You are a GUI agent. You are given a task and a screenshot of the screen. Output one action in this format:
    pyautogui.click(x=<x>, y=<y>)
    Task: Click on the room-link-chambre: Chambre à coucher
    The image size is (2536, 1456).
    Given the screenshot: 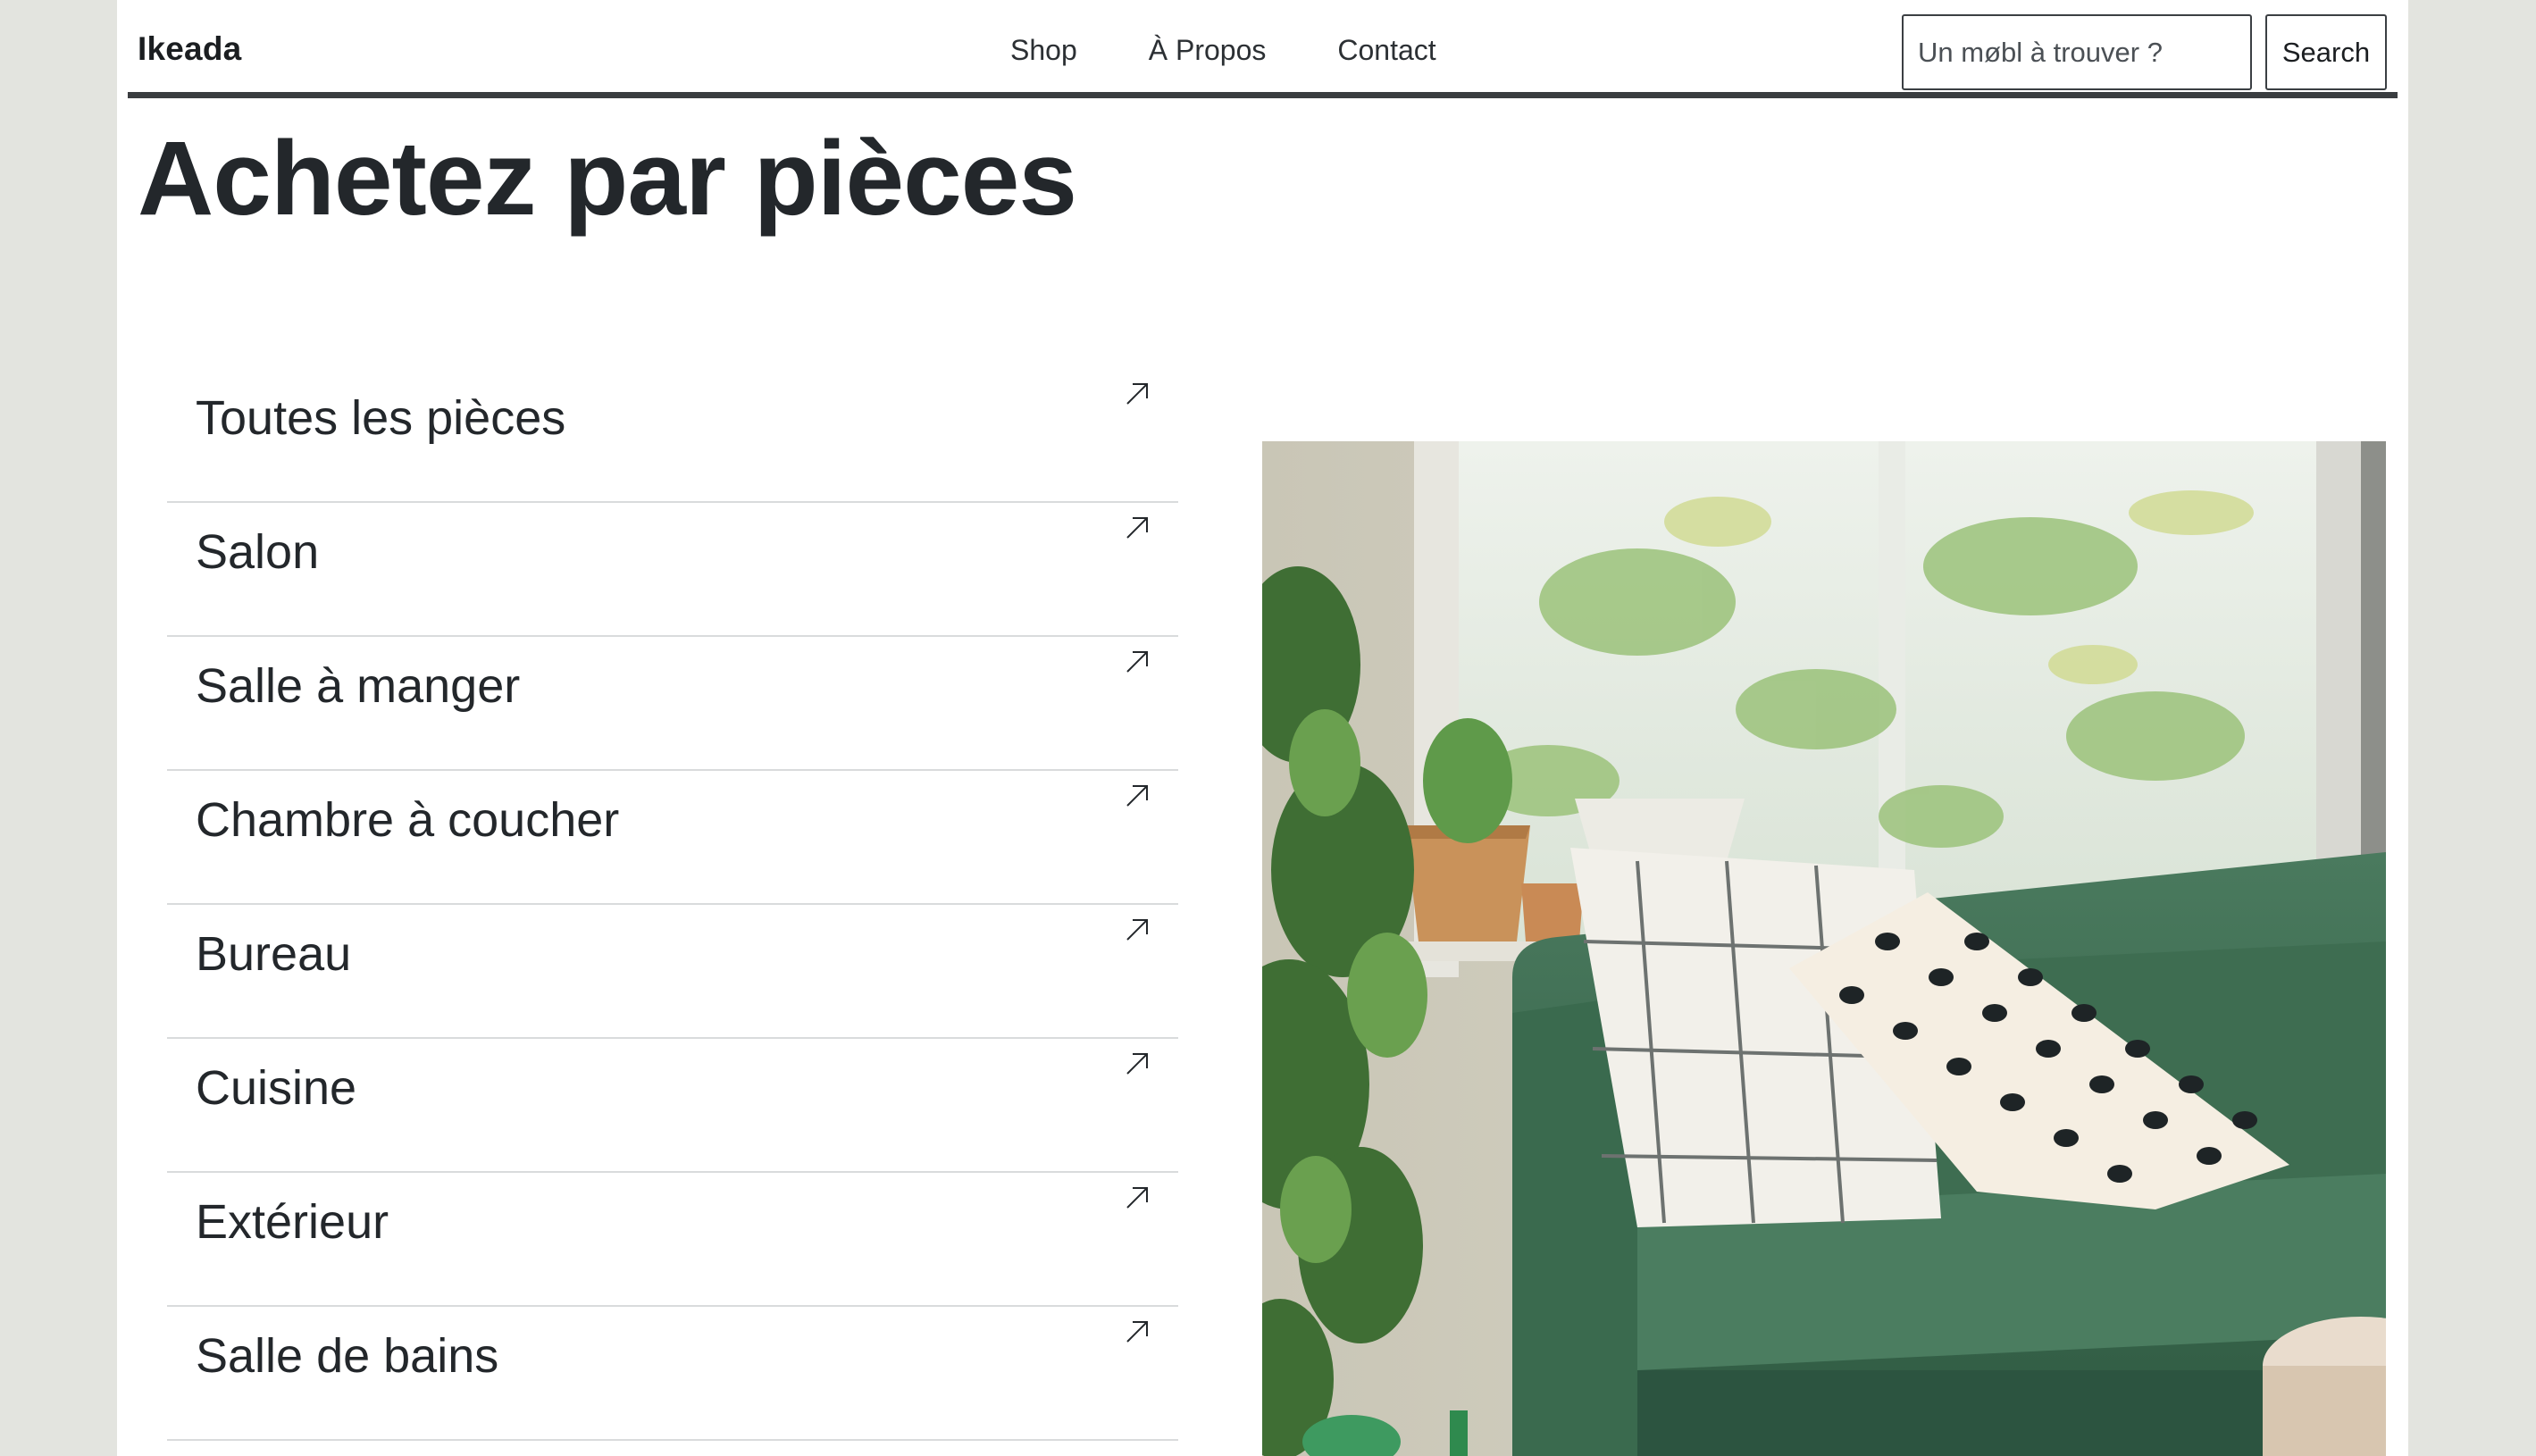 What is the action you would take?
    pyautogui.click(x=672, y=838)
    